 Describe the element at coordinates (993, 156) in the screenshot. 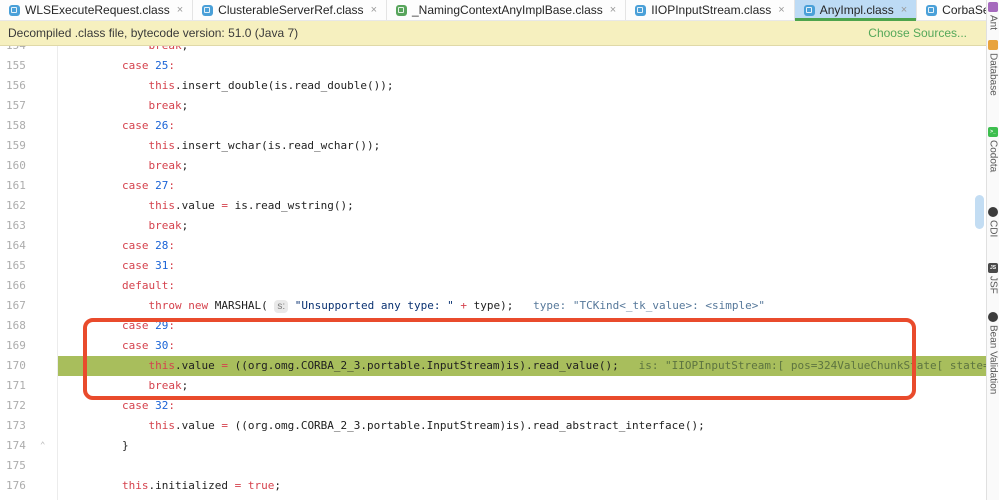

I see `tool-window-label: Codota` at that location.